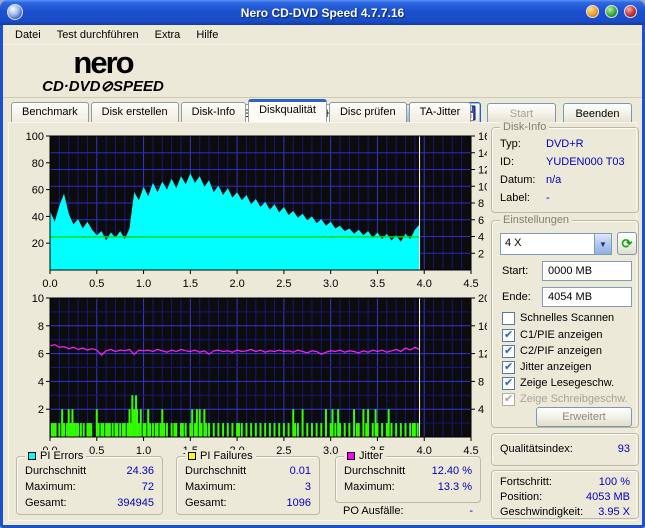  I want to click on window-title: Nero CD-DVD Speed 4.7.7.16, so click(322, 12).